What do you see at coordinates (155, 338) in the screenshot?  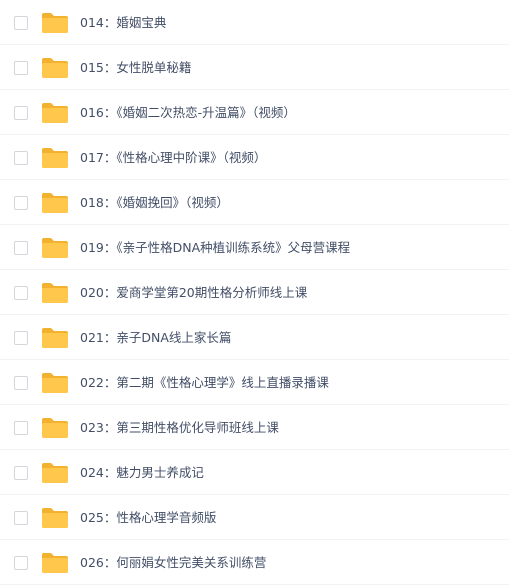 I see `file-name: 021：亲子DNA线上家长篇` at bounding box center [155, 338].